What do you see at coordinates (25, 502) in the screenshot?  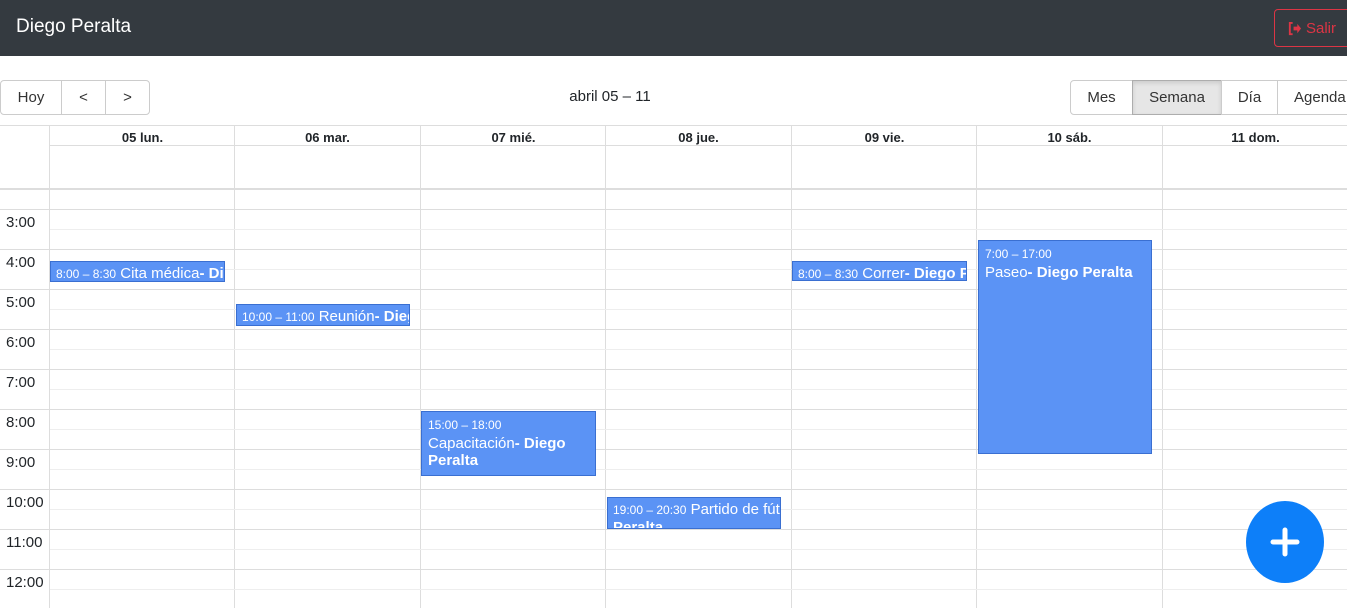 I see `time-label: 10:00` at bounding box center [25, 502].